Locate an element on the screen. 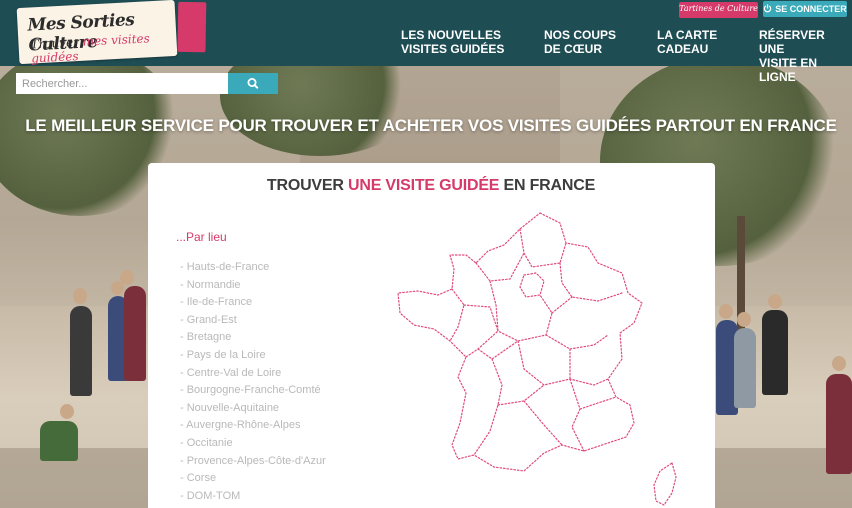 The width and height of the screenshot is (852, 508). region-link-normandie: - Normandie is located at coordinates (253, 286).